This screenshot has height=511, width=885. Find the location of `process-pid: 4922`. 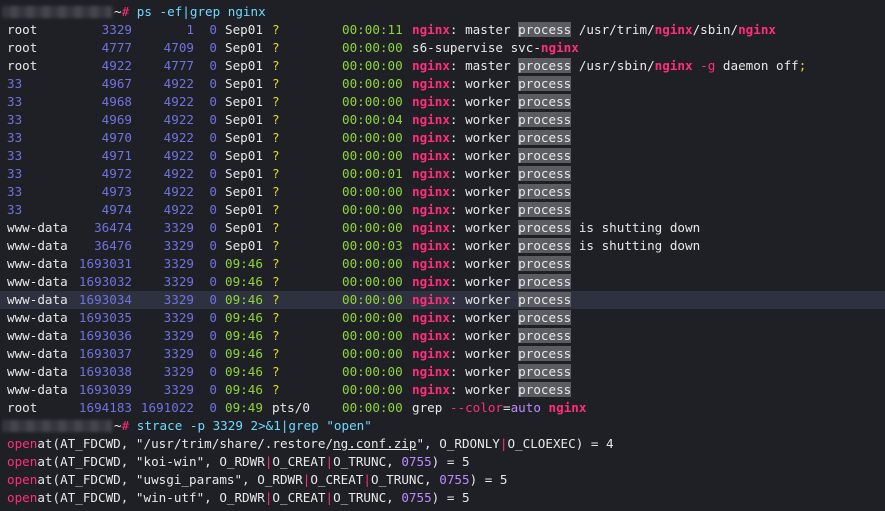

process-pid: 4922 is located at coordinates (116, 65).